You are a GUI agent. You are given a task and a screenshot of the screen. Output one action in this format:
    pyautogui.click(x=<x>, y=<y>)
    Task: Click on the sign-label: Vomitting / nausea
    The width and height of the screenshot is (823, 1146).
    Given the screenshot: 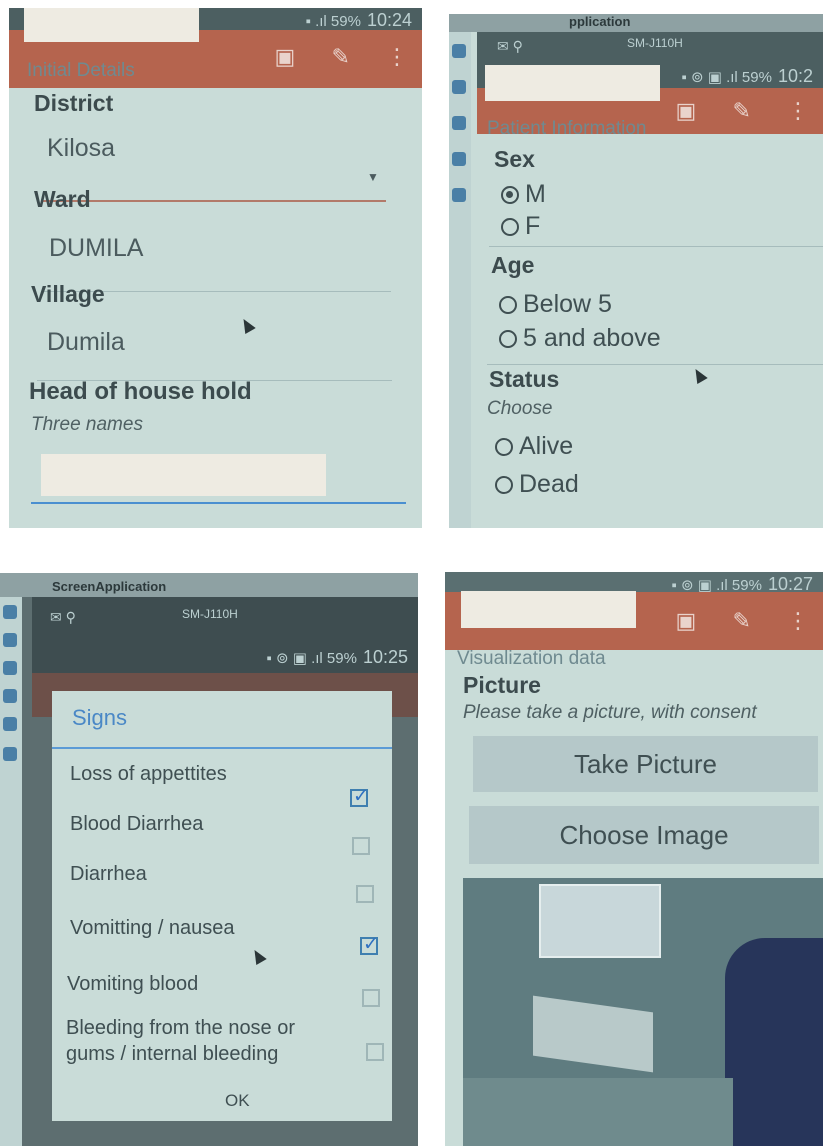 What is the action you would take?
    pyautogui.click(x=152, y=928)
    